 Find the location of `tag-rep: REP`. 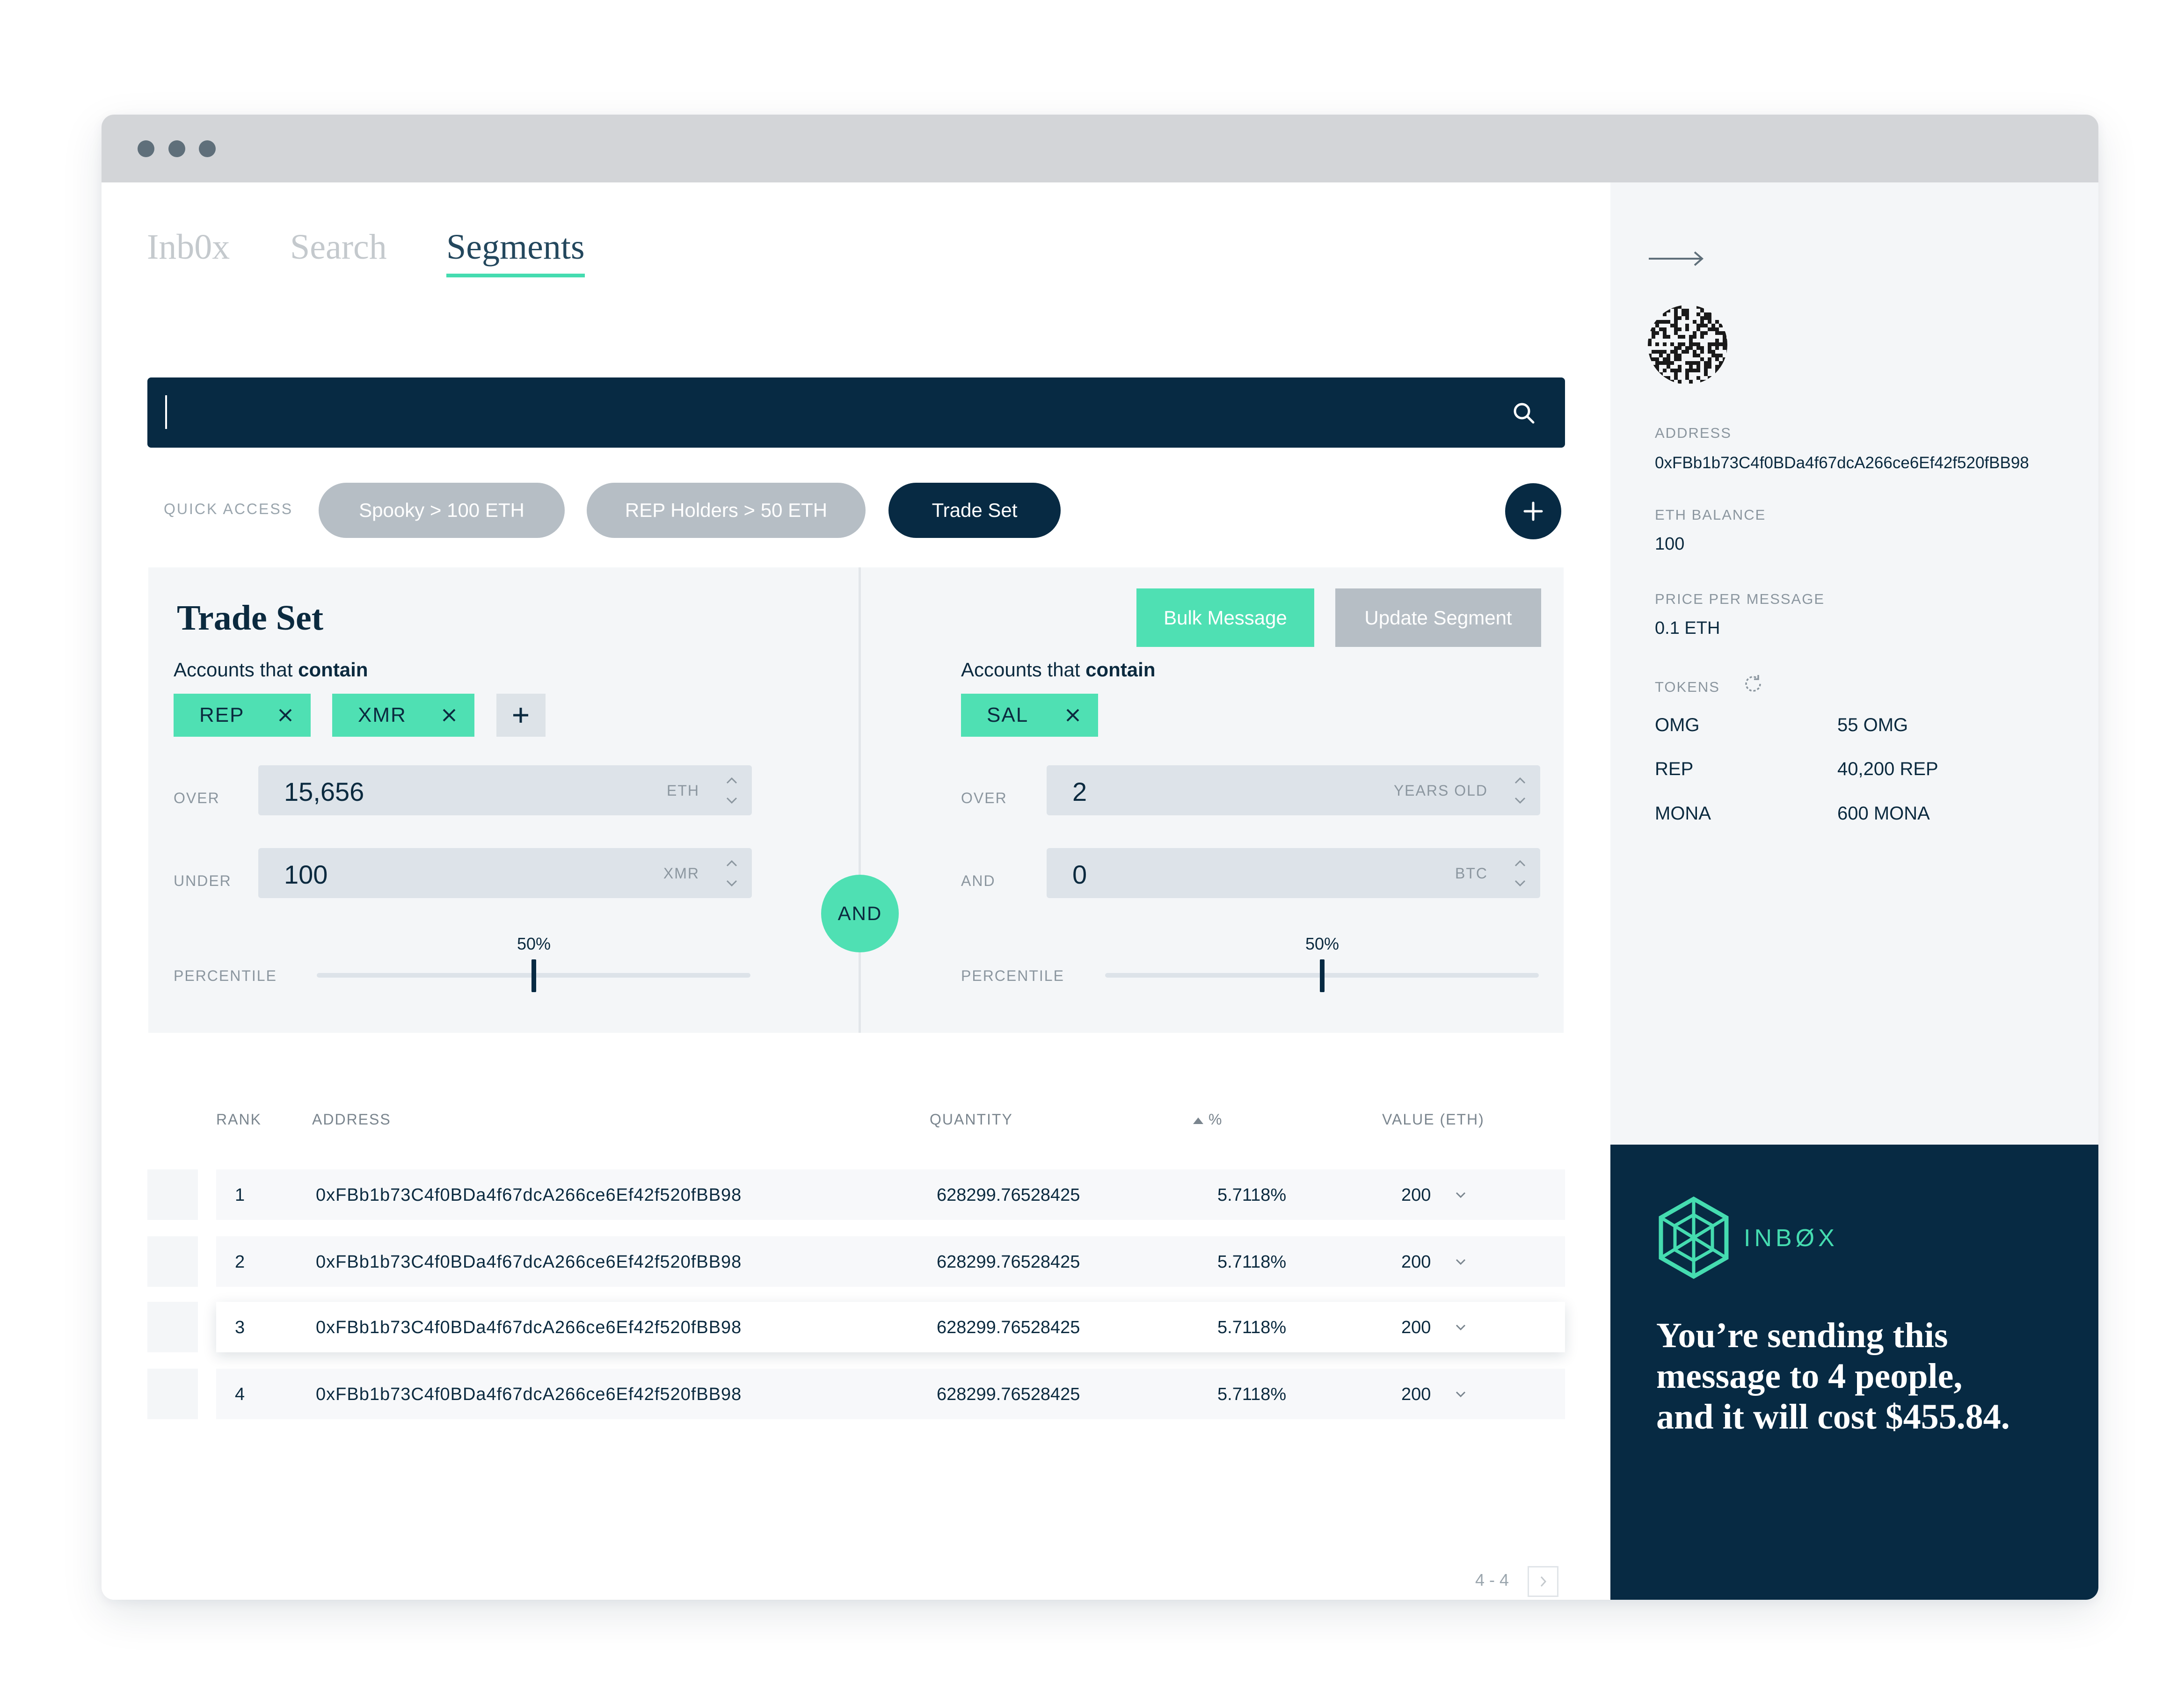

tag-rep: REP is located at coordinates (243, 715).